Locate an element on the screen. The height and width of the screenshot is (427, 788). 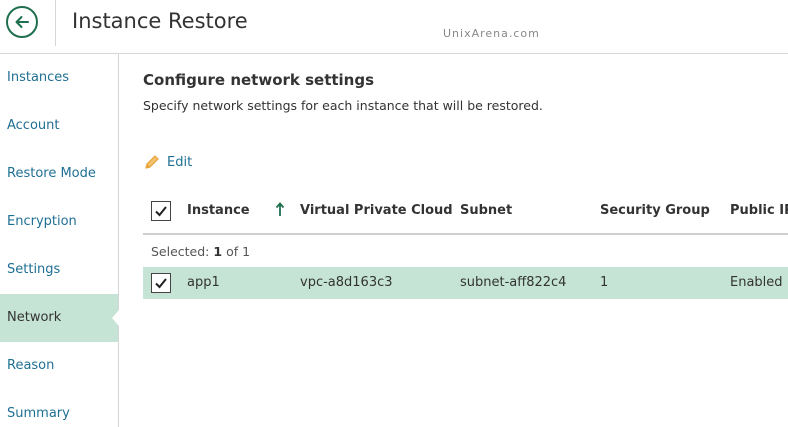
sidebar-item-encryption: Encryption is located at coordinates (59, 222).